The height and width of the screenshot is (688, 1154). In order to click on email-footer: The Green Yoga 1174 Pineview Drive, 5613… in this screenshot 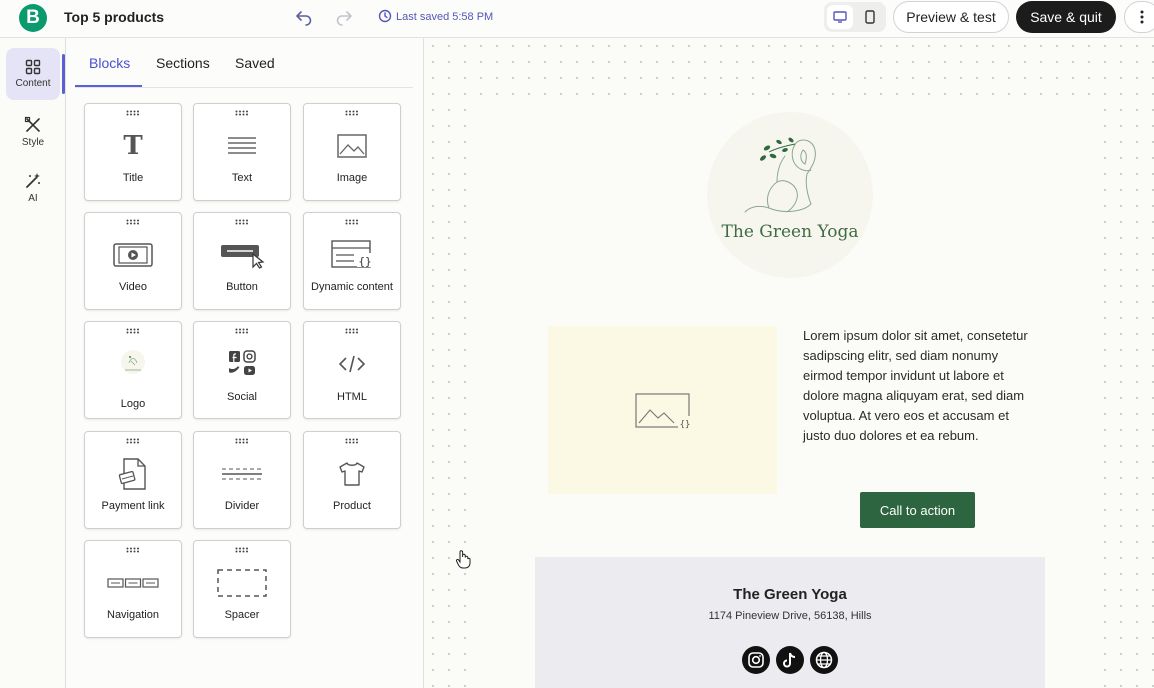, I will do `click(790, 622)`.